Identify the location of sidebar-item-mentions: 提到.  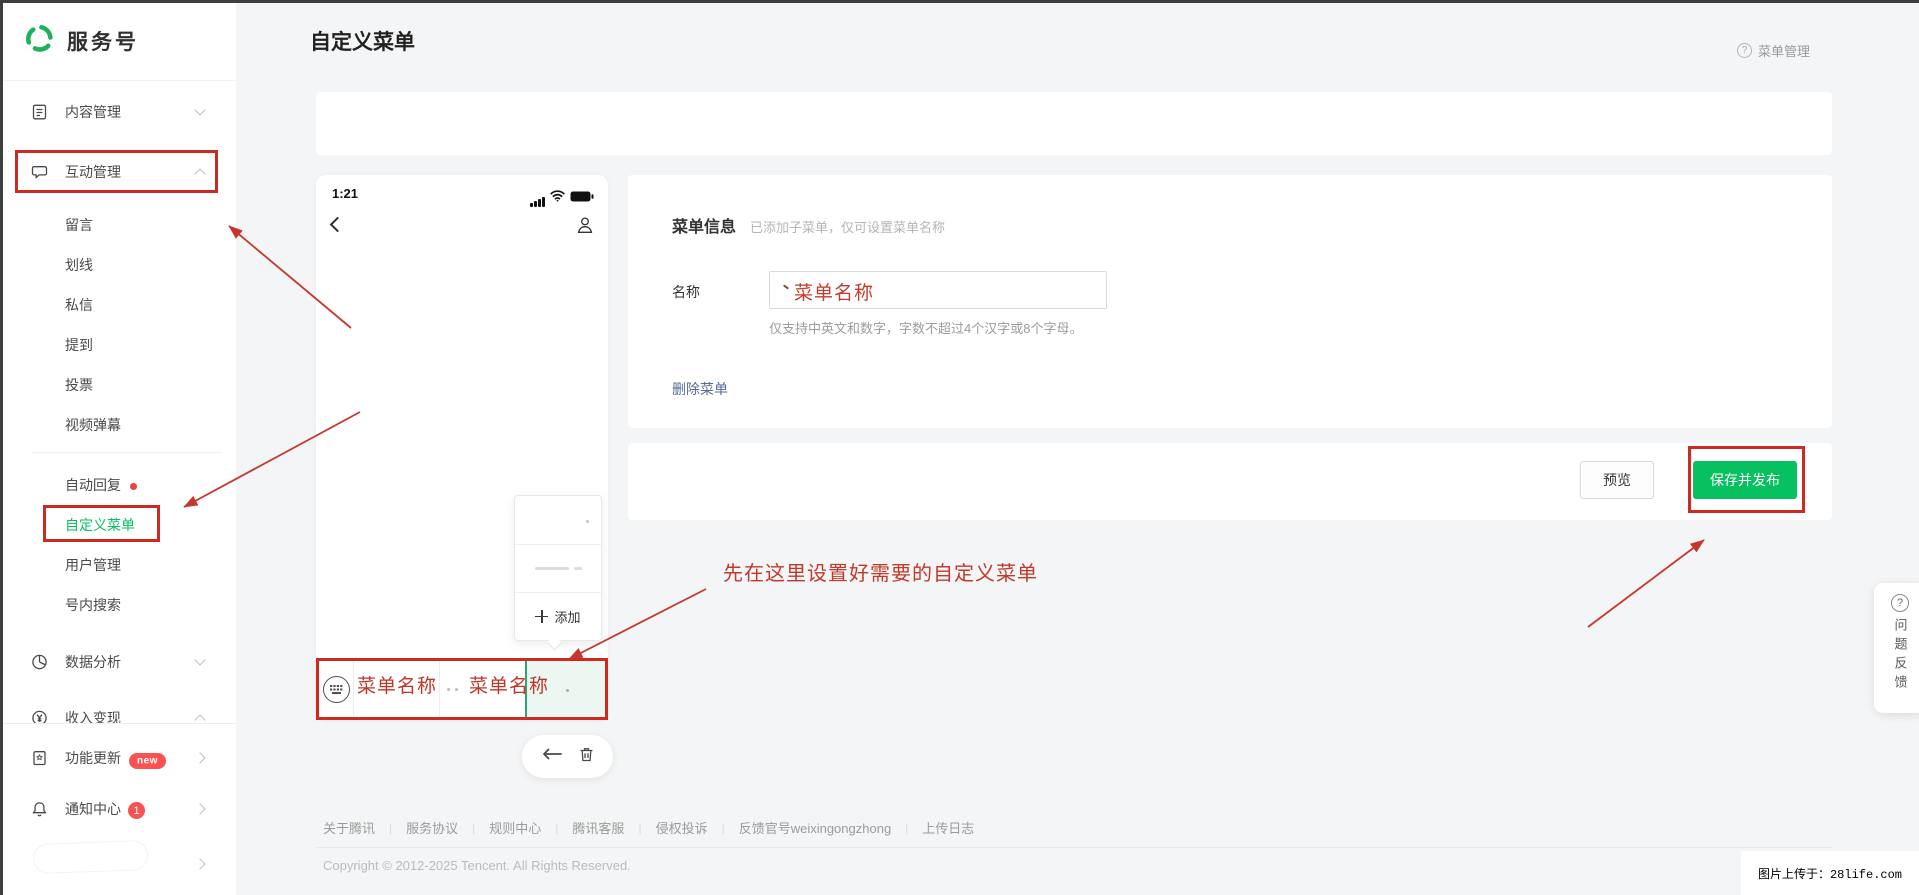
(119, 345).